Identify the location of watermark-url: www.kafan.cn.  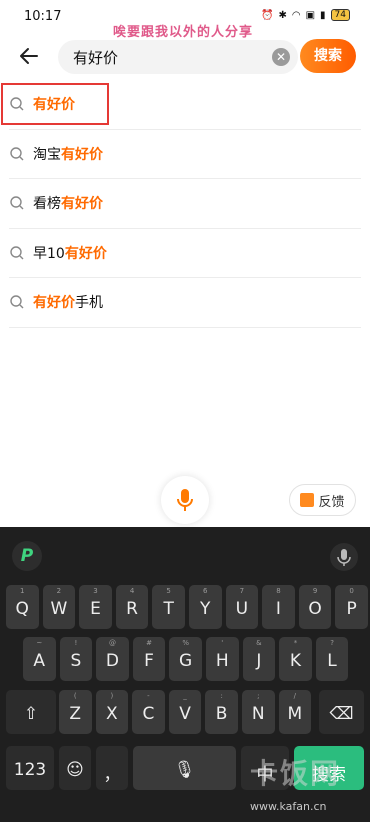
(288, 806).